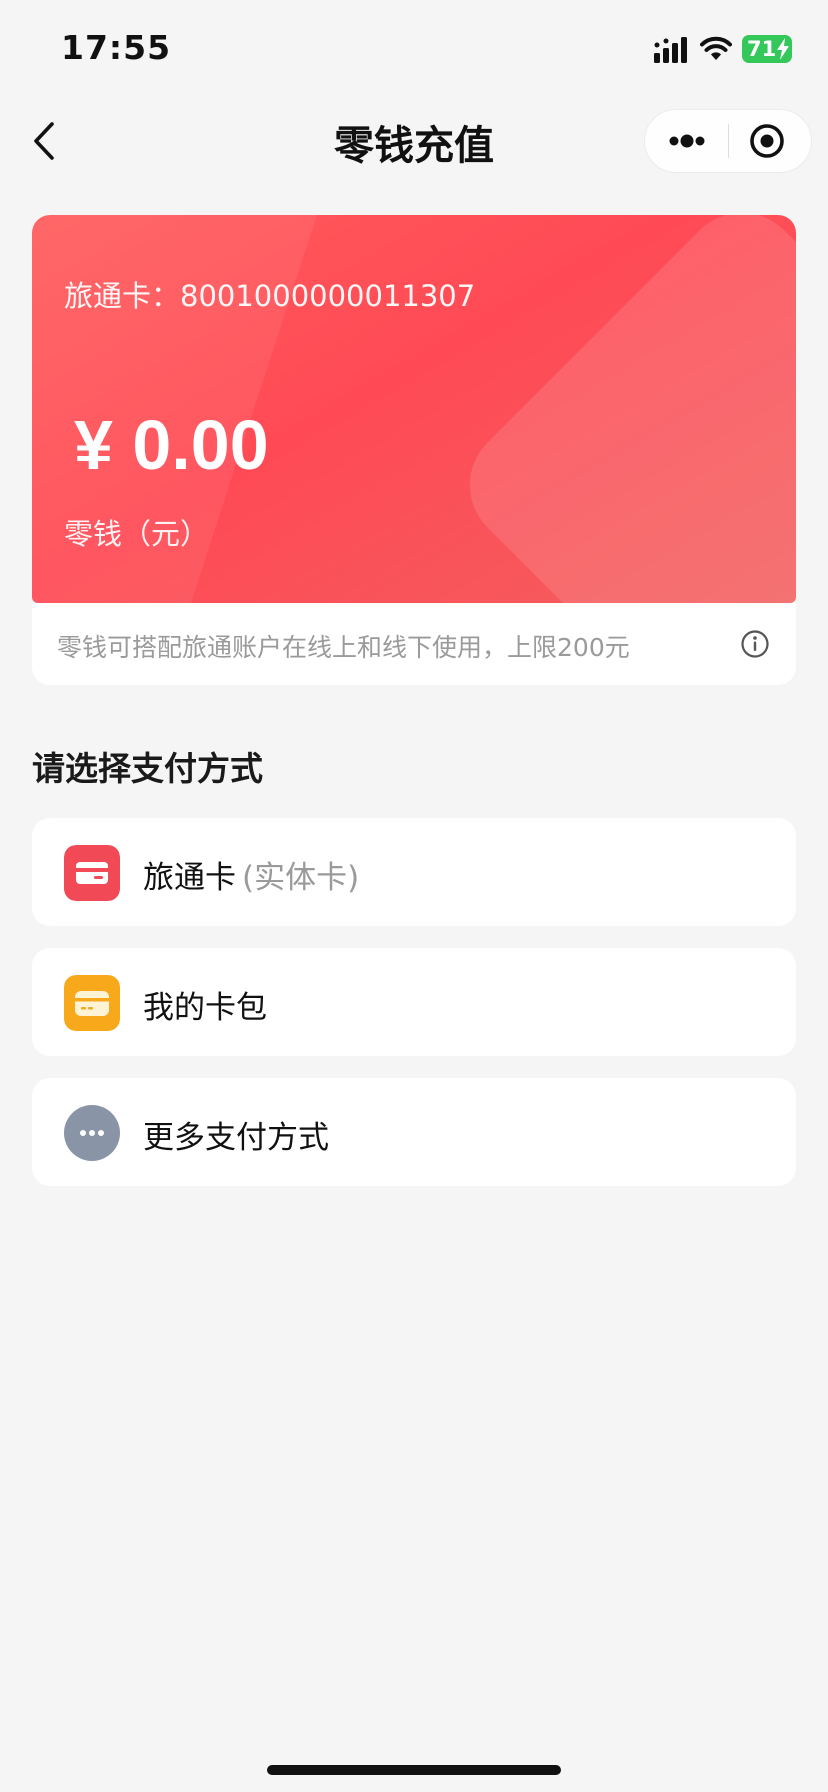  What do you see at coordinates (762, 49) in the screenshot?
I see `battery-level: 71` at bounding box center [762, 49].